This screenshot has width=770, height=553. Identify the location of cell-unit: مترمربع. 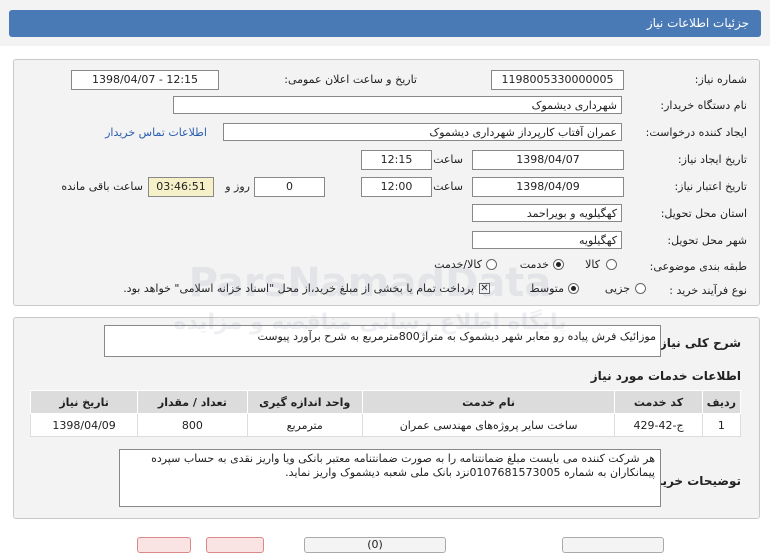
(304, 425).